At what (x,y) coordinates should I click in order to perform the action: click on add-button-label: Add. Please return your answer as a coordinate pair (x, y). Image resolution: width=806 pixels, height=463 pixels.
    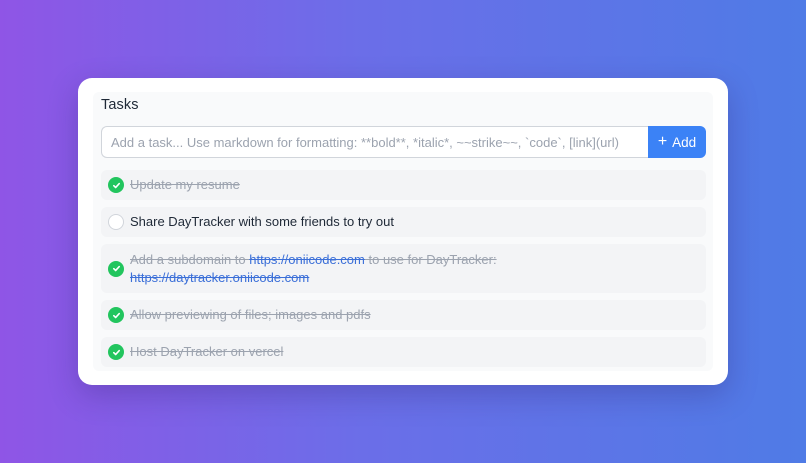
    Looking at the image, I should click on (684, 142).